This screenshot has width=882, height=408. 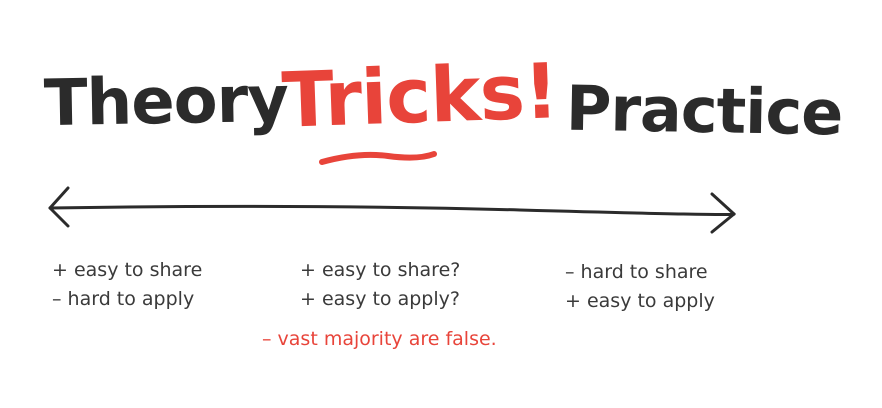 I want to click on theory-note-share: + easy to share, so click(x=127, y=270).